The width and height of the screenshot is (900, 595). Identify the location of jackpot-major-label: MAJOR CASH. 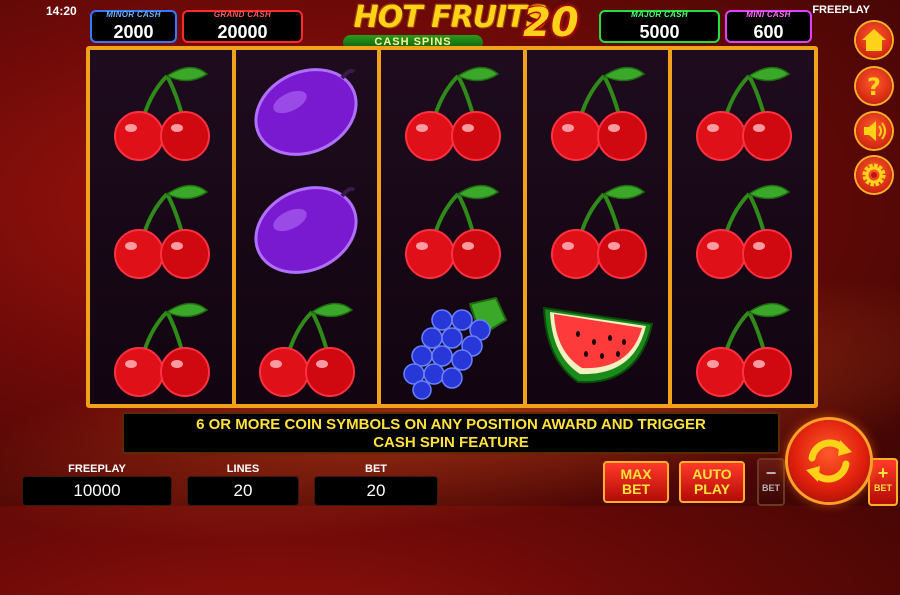
(659, 14).